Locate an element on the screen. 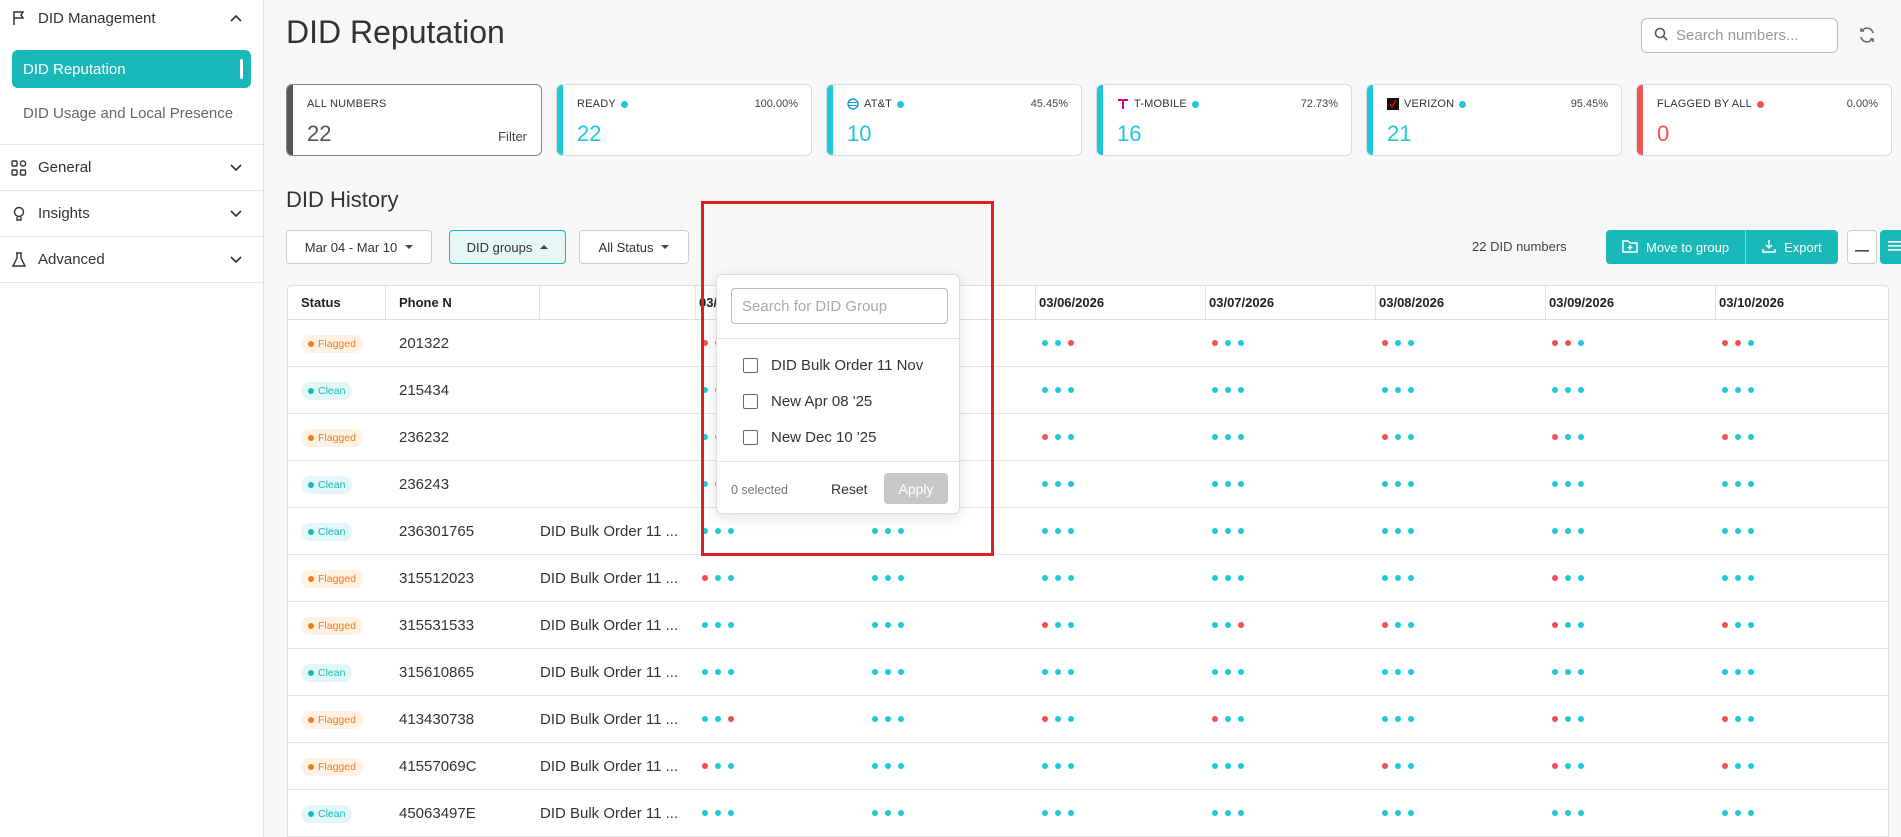 The height and width of the screenshot is (837, 1901). action-buttons: Move to group Export is located at coordinates (1722, 247).